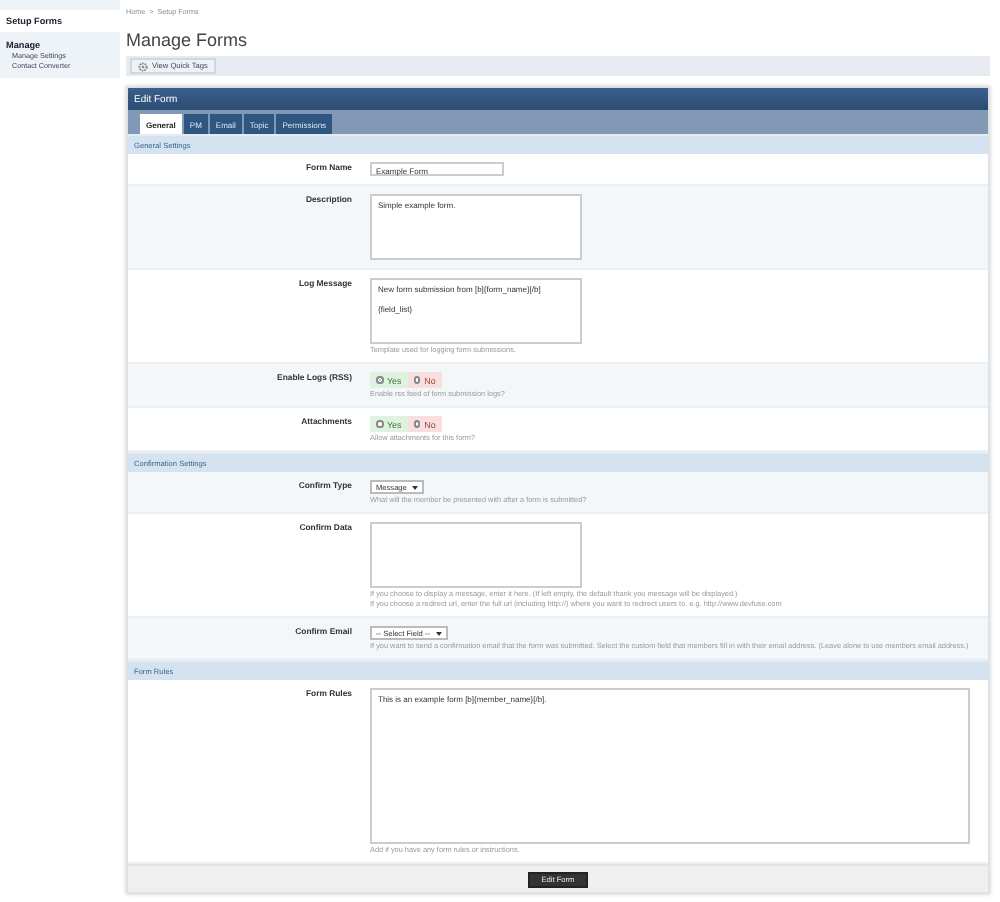 This screenshot has width=1000, height=902. I want to click on gear-icon, so click(143, 66).